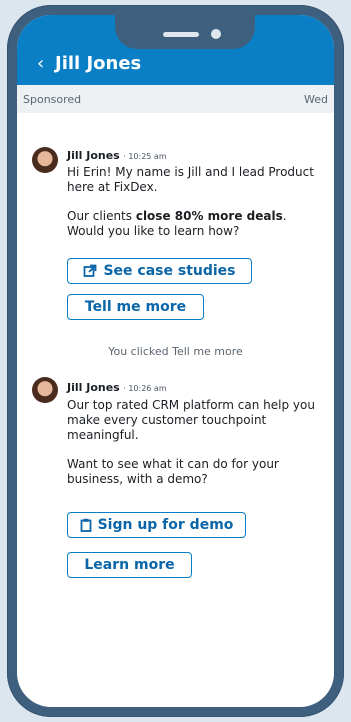  I want to click on button-label: Tell me more, so click(135, 307).